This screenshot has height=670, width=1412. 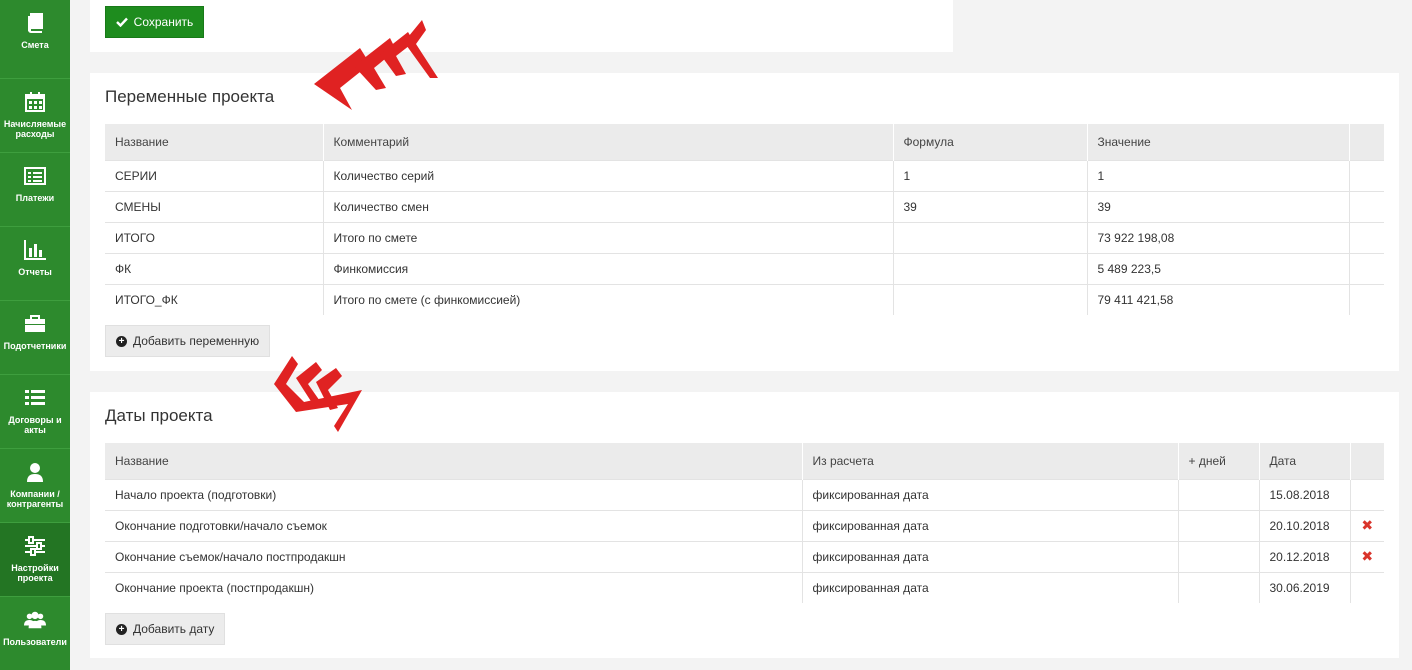 I want to click on sidebar-item-label: Настройки проекта, so click(x=35, y=573).